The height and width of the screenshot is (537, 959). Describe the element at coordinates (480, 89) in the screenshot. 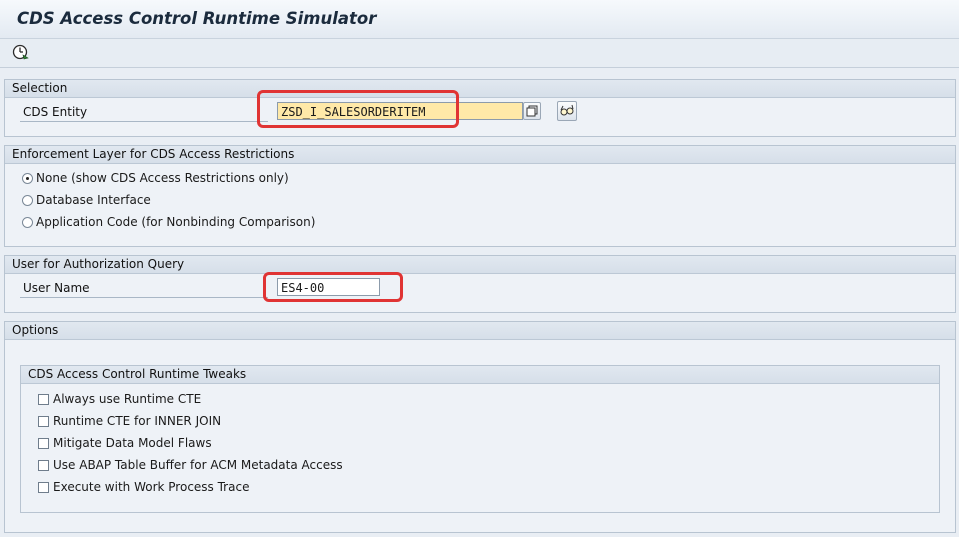

I see `selection-header: Selection` at that location.